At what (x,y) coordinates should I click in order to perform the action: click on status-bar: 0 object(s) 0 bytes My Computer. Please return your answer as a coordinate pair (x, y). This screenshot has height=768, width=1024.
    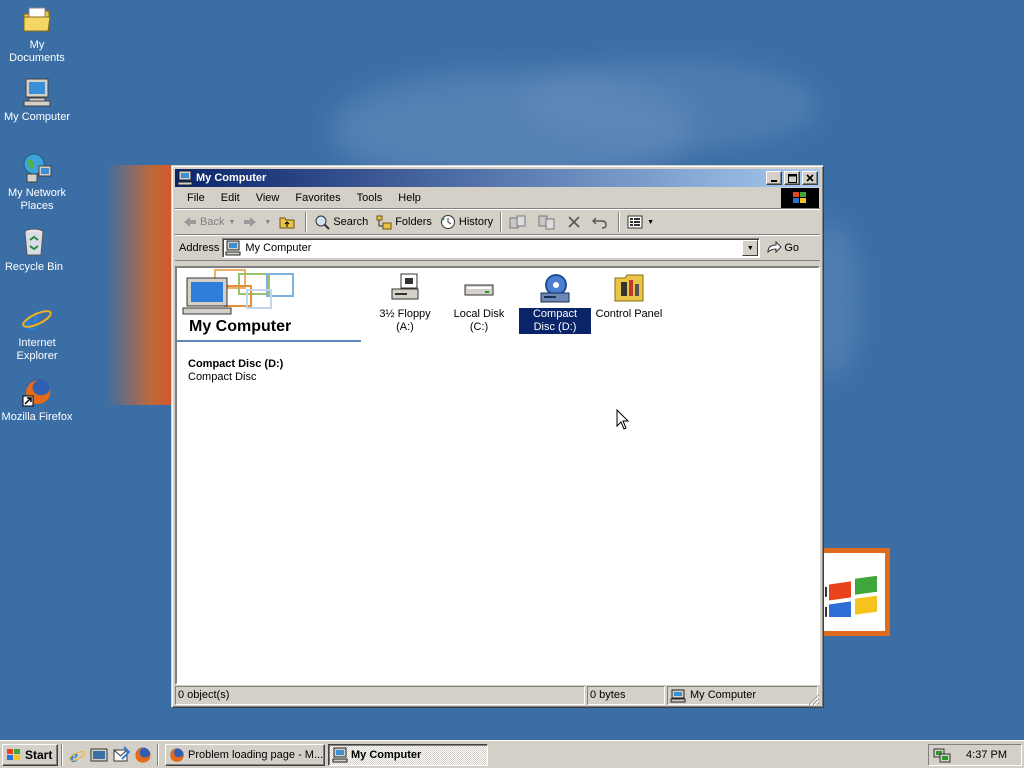
    Looking at the image, I should click on (497, 696).